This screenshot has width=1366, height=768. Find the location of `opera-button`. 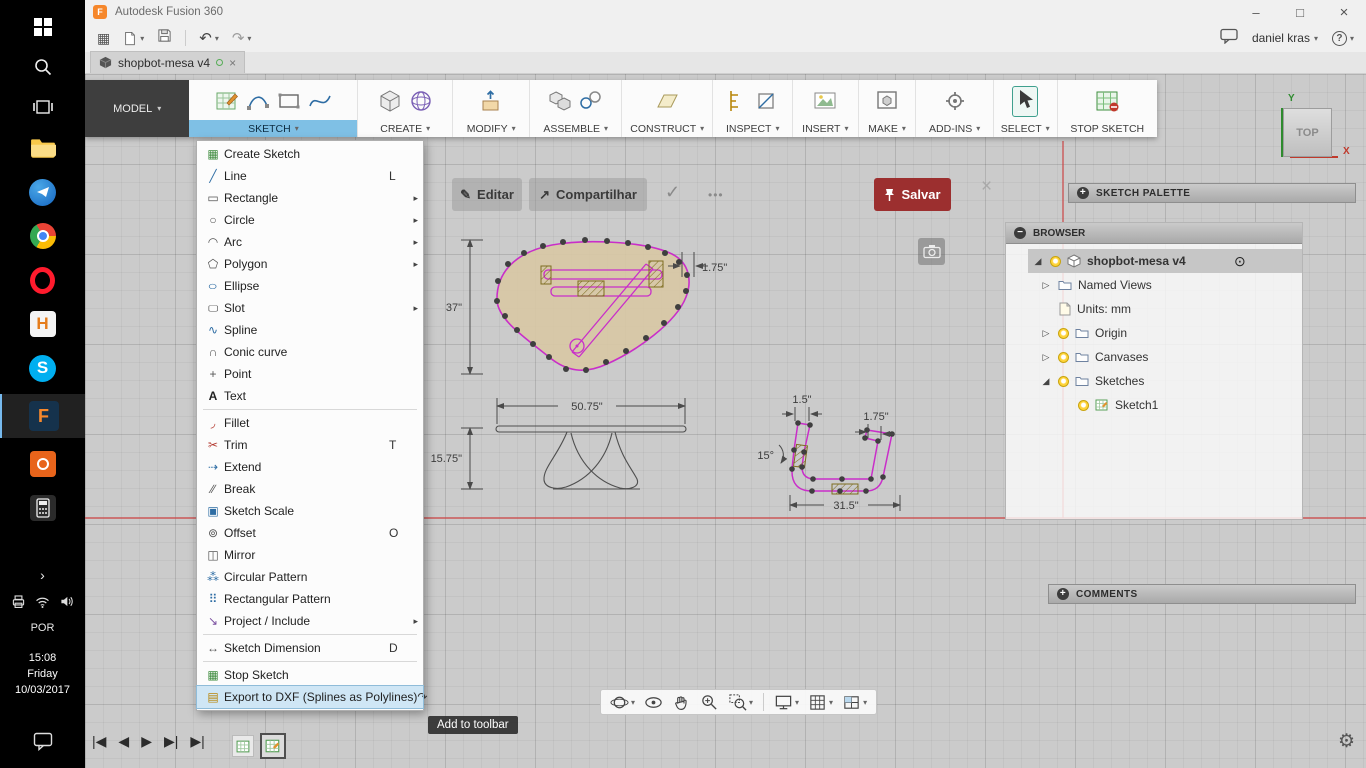

opera-button is located at coordinates (42, 280).